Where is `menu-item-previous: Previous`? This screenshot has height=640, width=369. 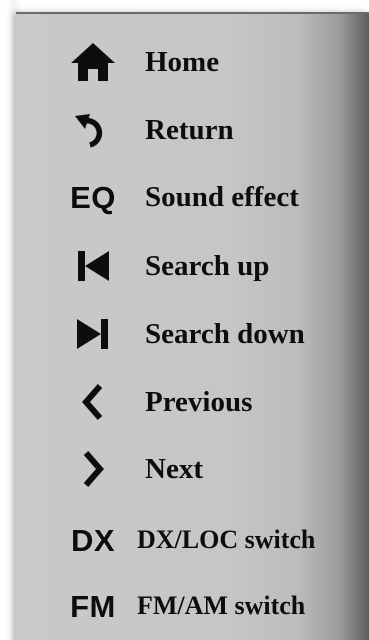
menu-item-previous: Previous is located at coordinates (192, 402).